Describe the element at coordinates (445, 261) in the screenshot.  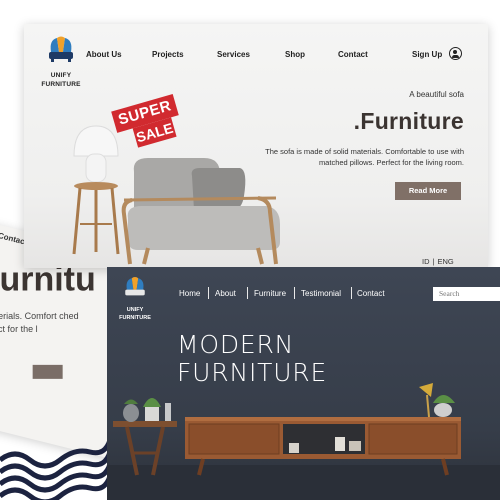
I see `lang-eng: ENG` at that location.